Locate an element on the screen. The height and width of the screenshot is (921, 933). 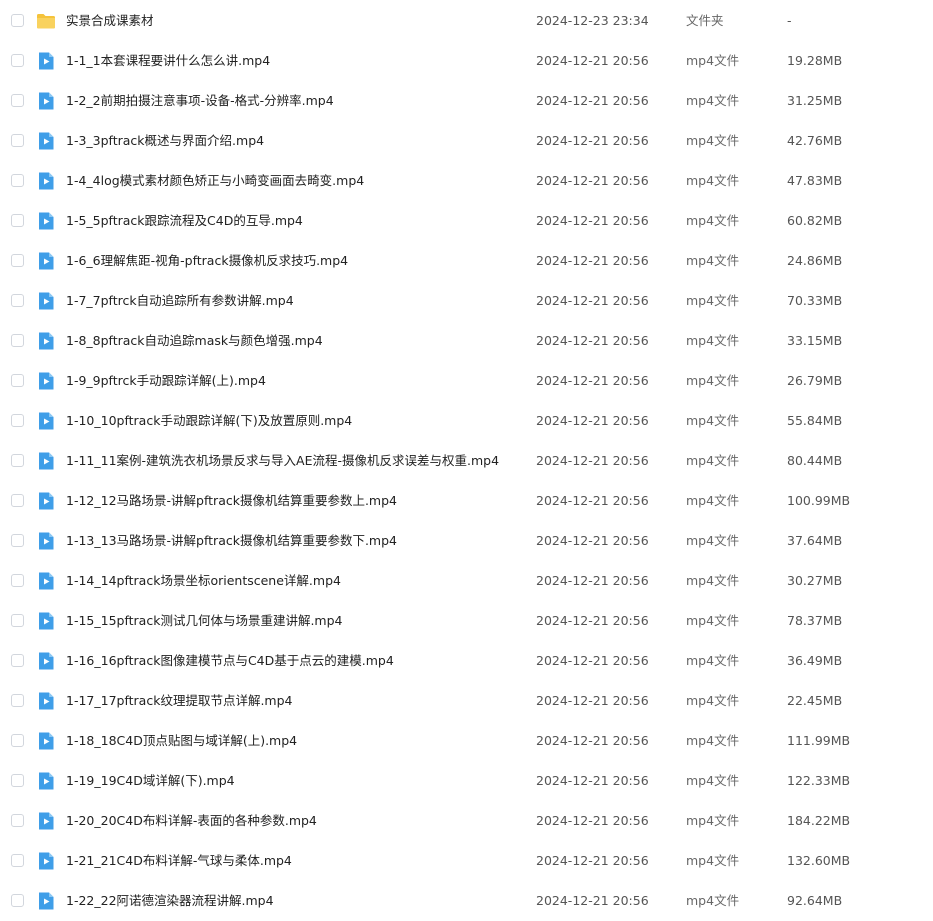
file-name: 1-17_17pftrack纹理提取节点详解.mp4 is located at coordinates (179, 701).